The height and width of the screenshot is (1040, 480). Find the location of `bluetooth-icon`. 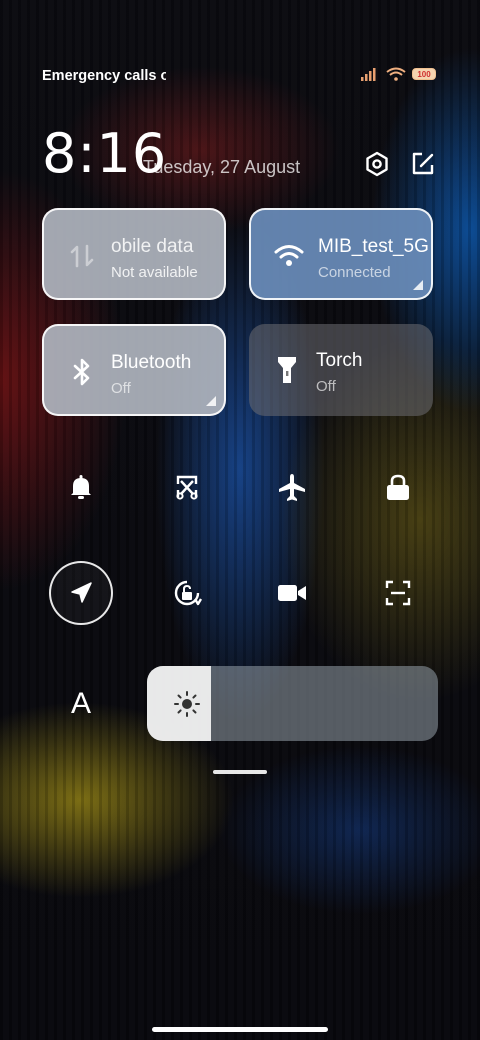

bluetooth-icon is located at coordinates (82, 372).